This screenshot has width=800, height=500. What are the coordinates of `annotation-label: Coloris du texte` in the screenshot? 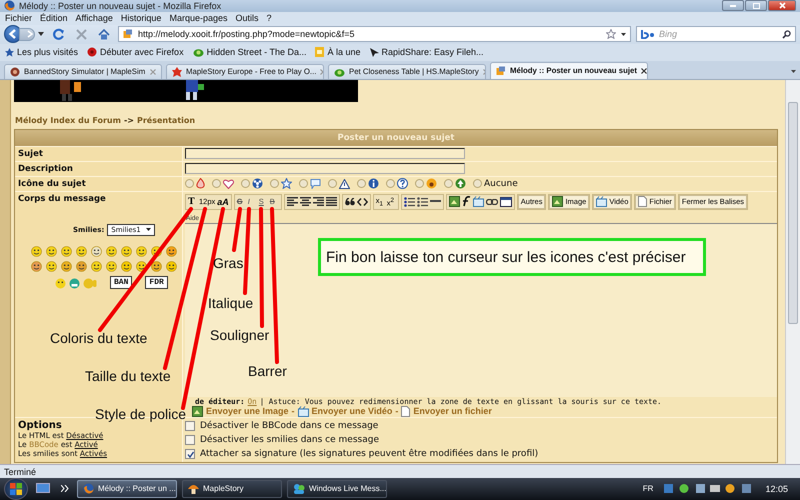 It's located at (99, 338).